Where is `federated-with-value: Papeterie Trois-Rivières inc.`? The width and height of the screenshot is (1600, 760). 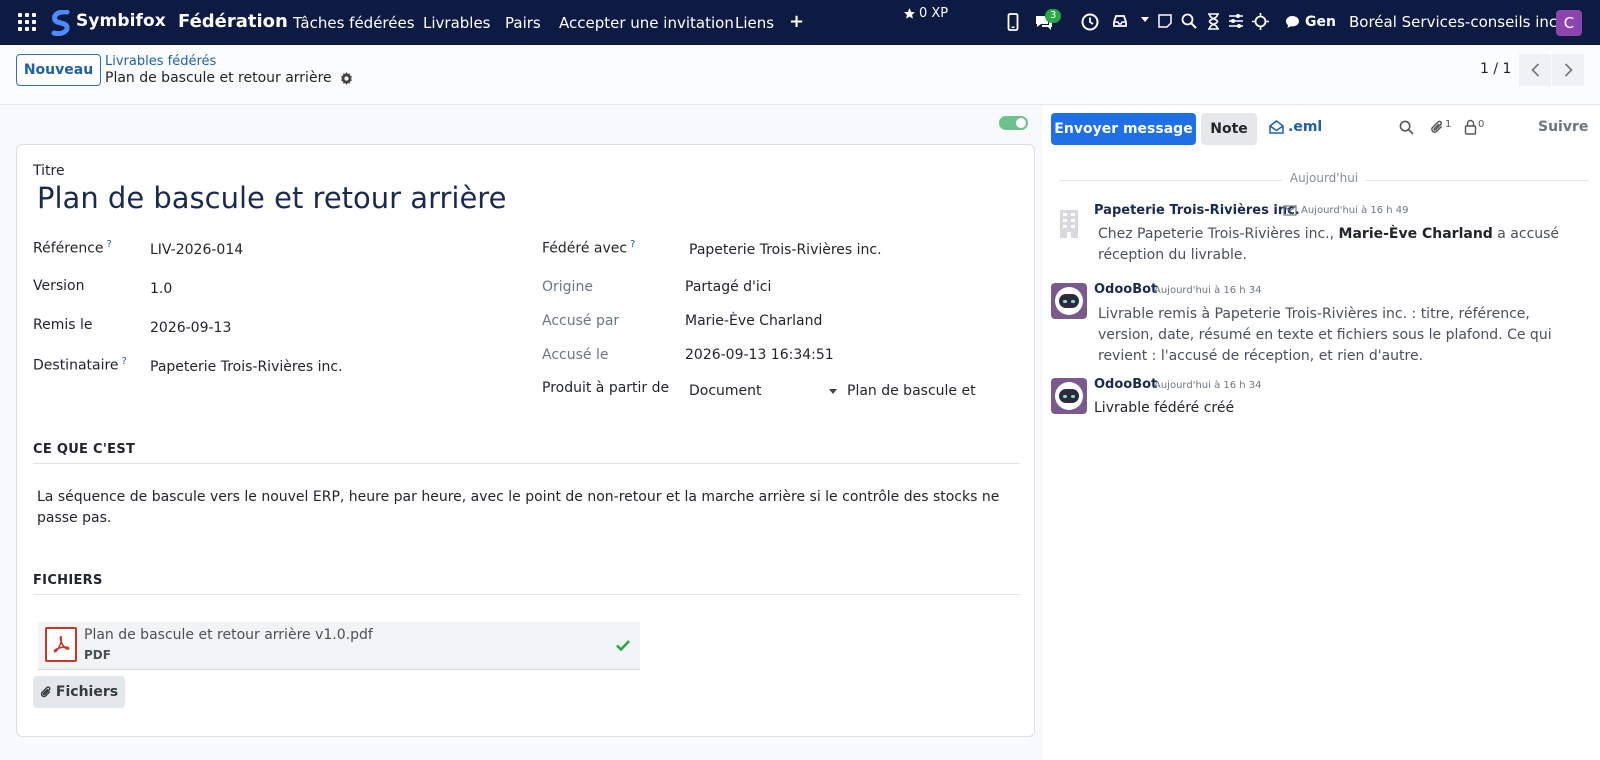 federated-with-value: Papeterie Trois-Rivières inc. is located at coordinates (785, 250).